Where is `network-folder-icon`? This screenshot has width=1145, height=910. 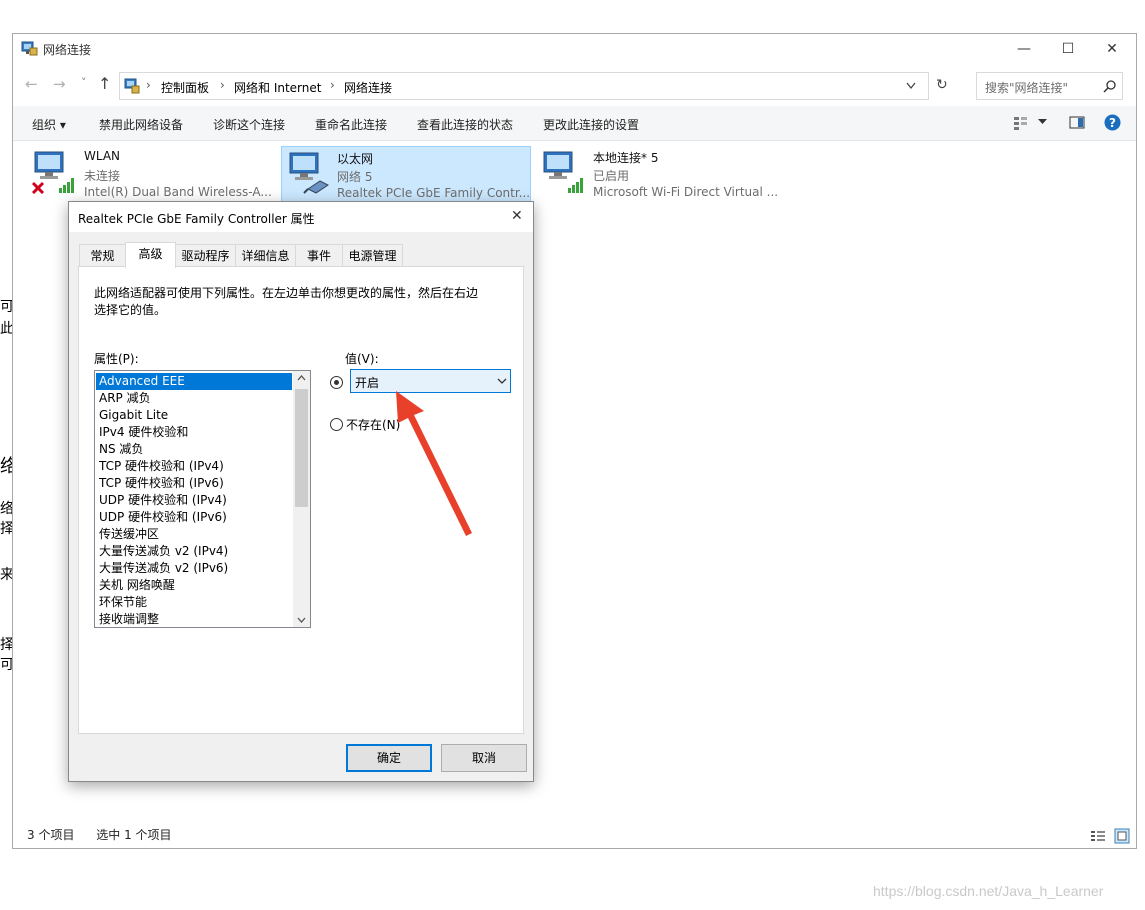 network-folder-icon is located at coordinates (29, 48).